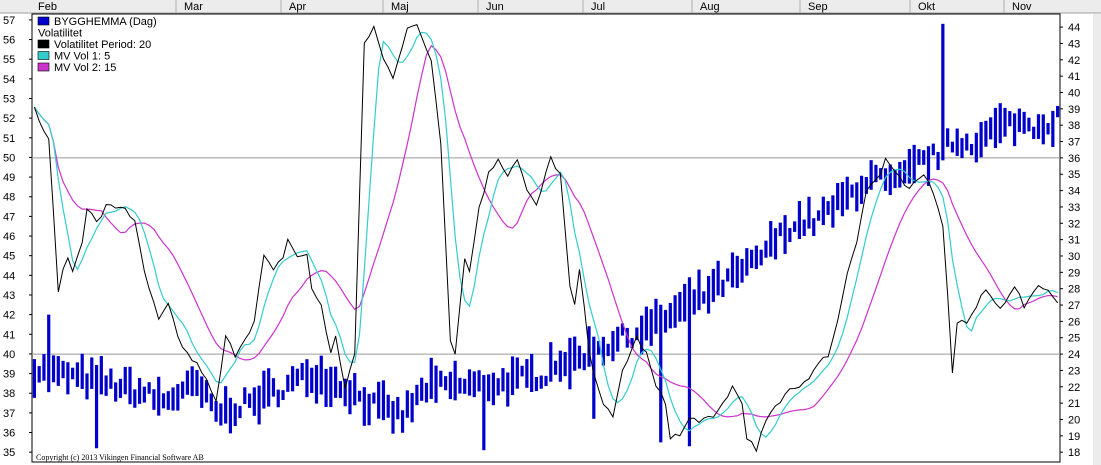 The image size is (1101, 465). What do you see at coordinates (1074, 355) in the screenshot?
I see `right-axis-tick-label: 24` at bounding box center [1074, 355].